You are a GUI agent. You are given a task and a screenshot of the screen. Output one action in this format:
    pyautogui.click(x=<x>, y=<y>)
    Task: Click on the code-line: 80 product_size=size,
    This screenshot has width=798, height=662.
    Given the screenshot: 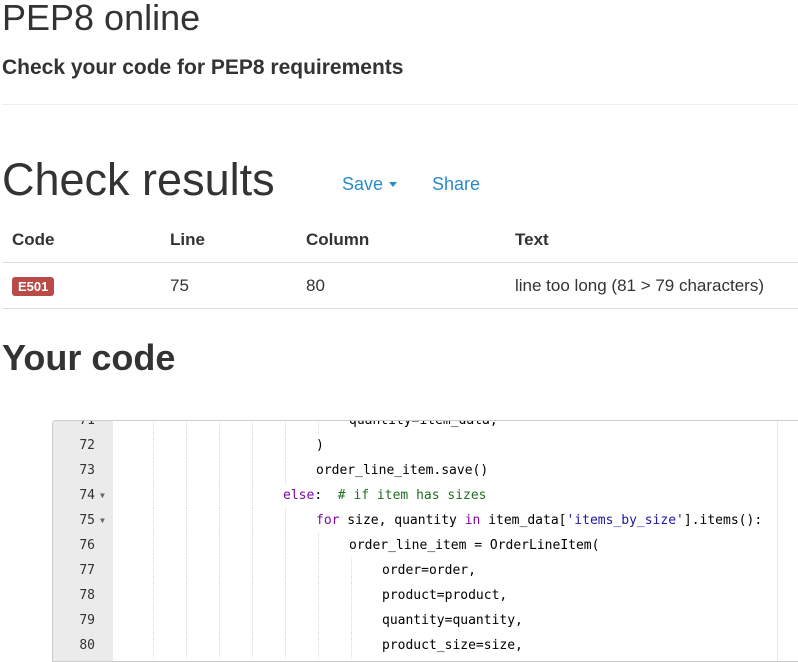 What is the action you would take?
    pyautogui.click(x=425, y=645)
    